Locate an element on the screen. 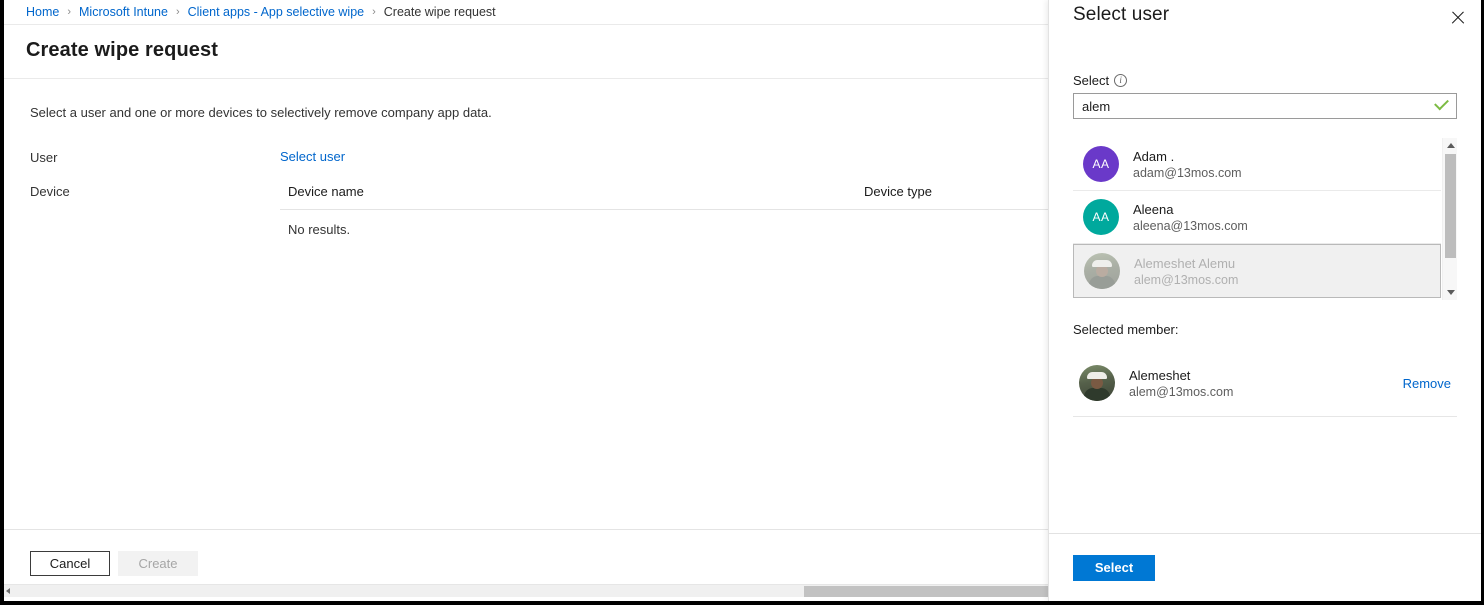  device-field: Device name Device type No results. is located at coordinates (671, 209).